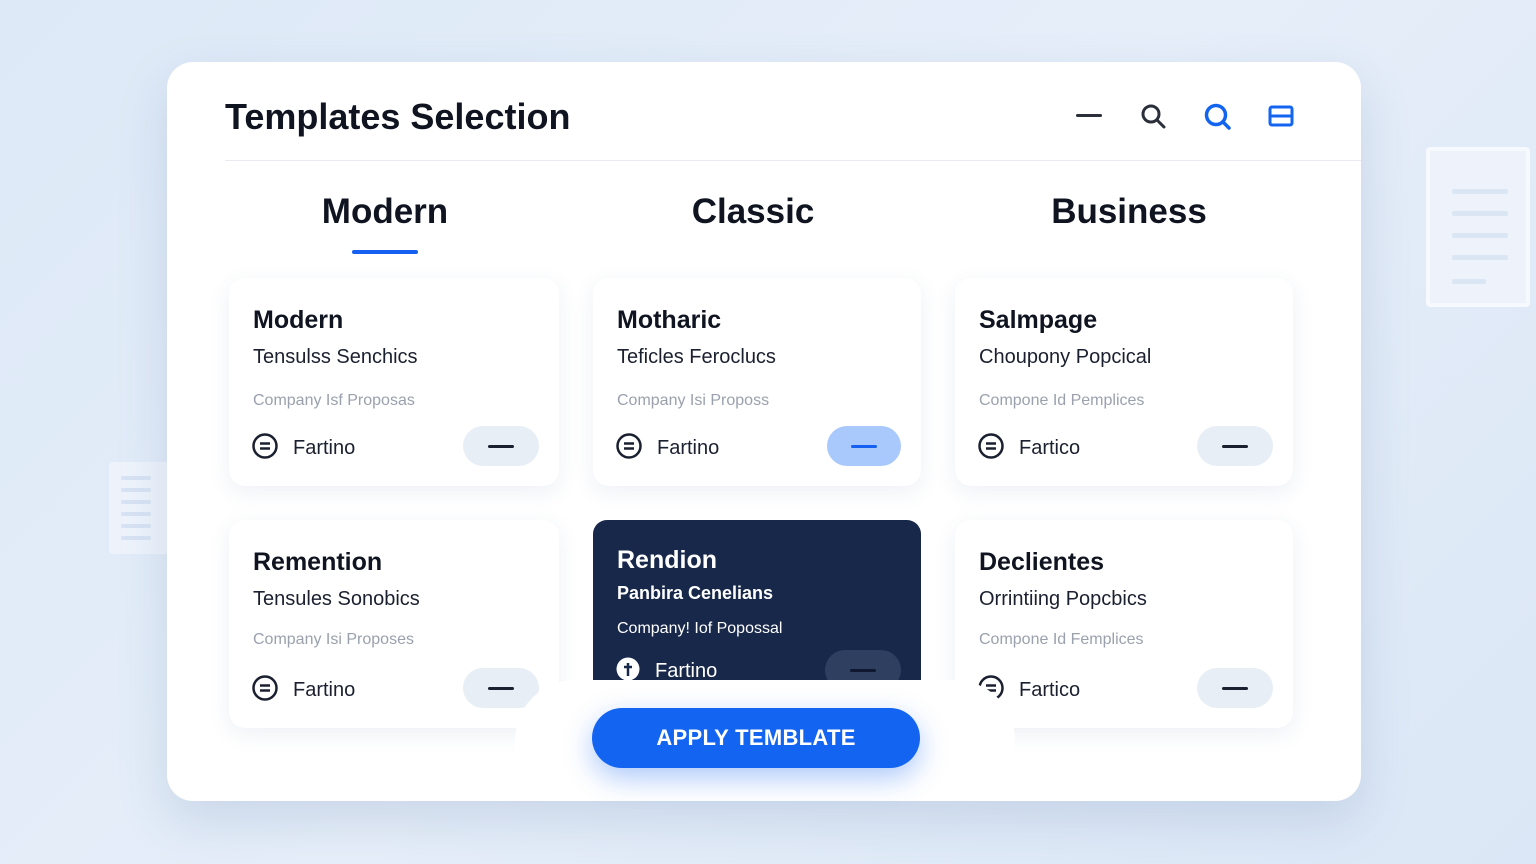 This screenshot has height=864, width=1536. I want to click on search-icon, so click(1153, 116).